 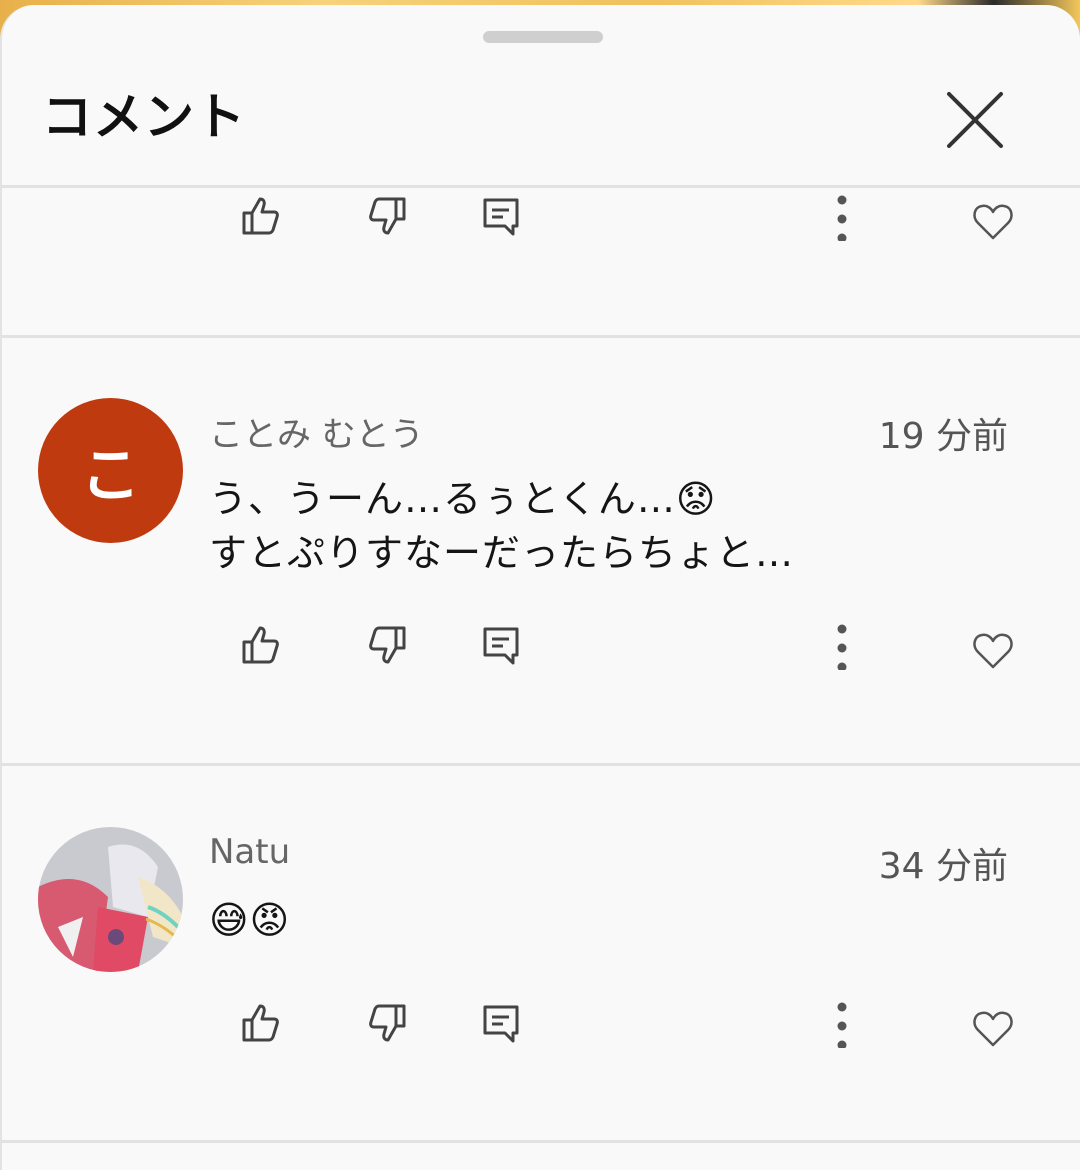 I want to click on avatar-image, so click(x=110, y=899).